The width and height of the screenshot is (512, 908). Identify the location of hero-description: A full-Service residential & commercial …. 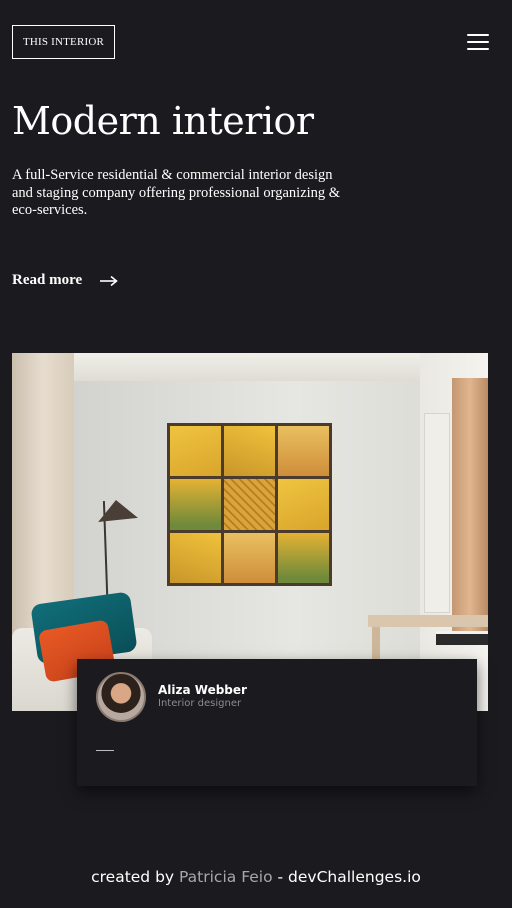
(176, 192).